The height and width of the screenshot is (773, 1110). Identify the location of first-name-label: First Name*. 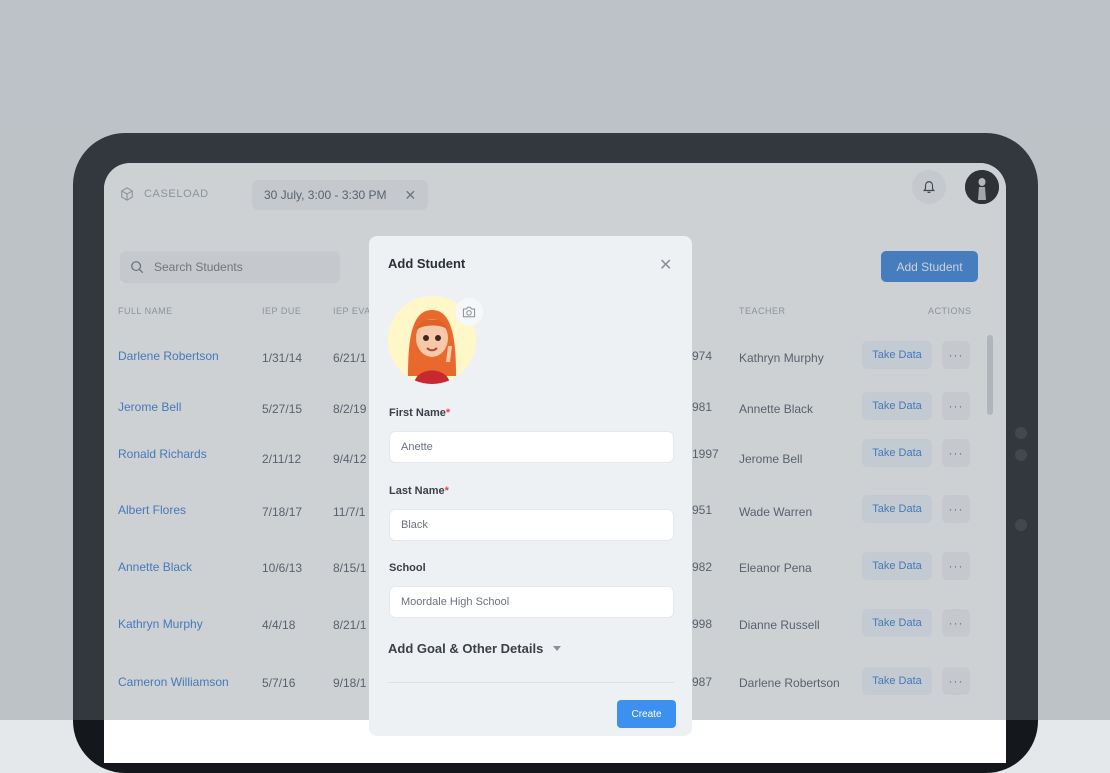
(419, 413).